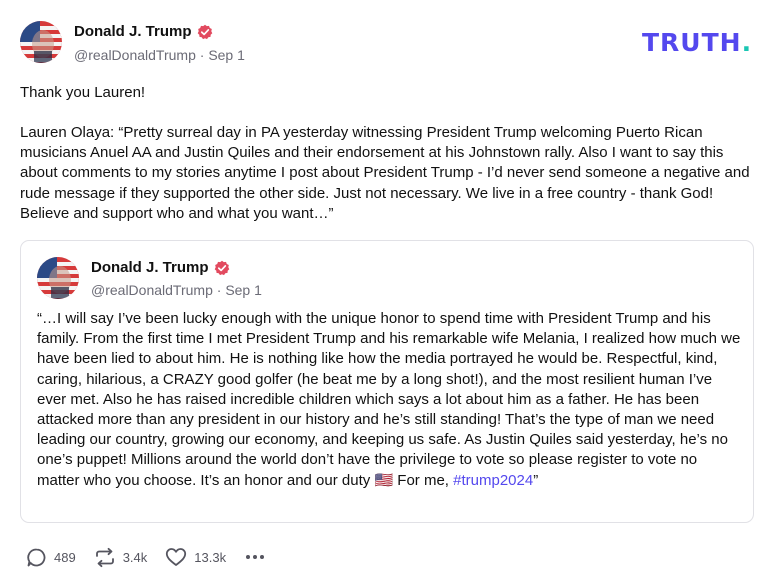  Describe the element at coordinates (135, 557) in the screenshot. I see `retruth-count: 3.4k` at that location.